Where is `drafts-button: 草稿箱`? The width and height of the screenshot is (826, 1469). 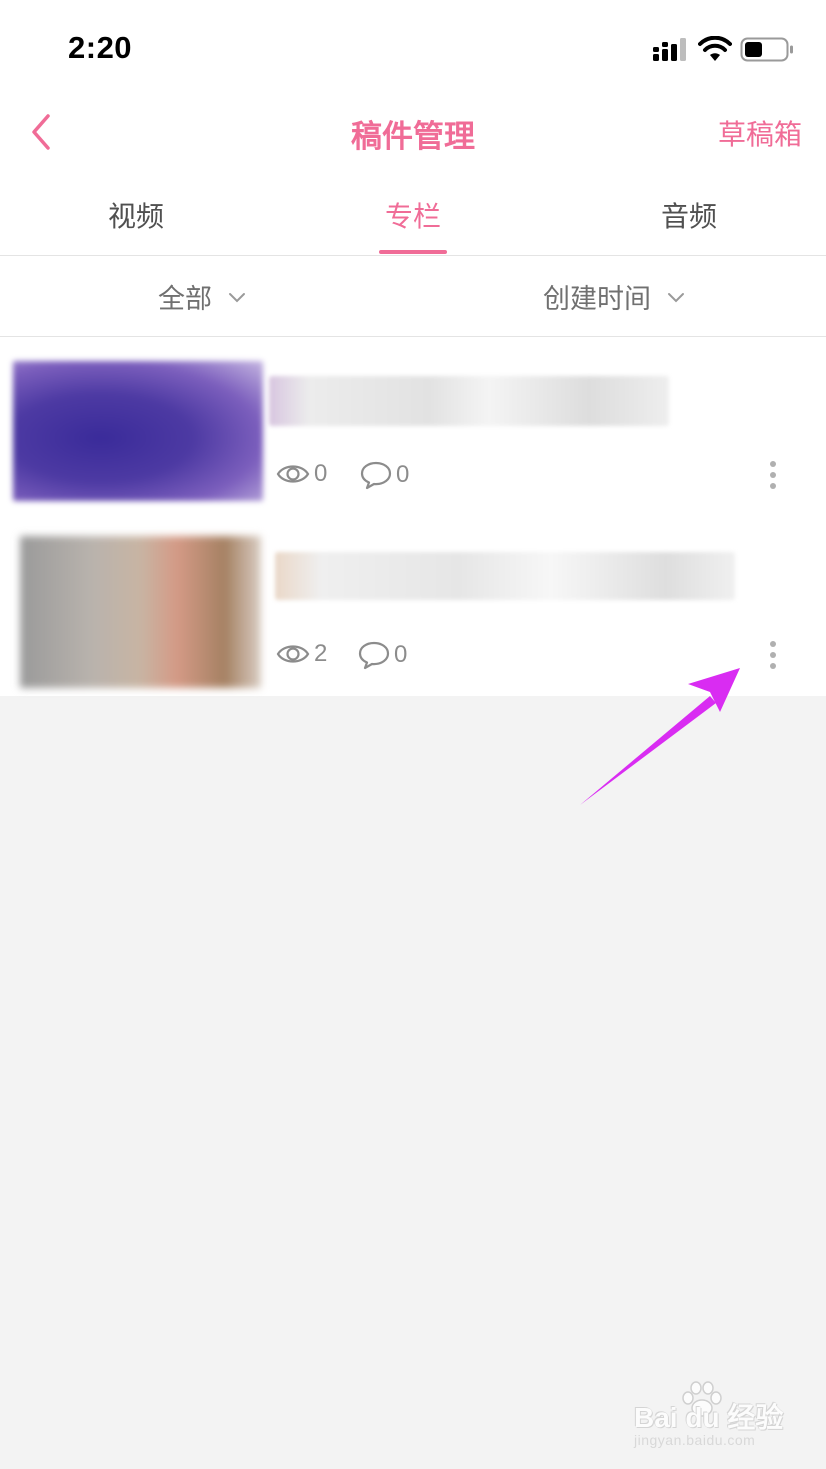 drafts-button: 草稿箱 is located at coordinates (760, 133).